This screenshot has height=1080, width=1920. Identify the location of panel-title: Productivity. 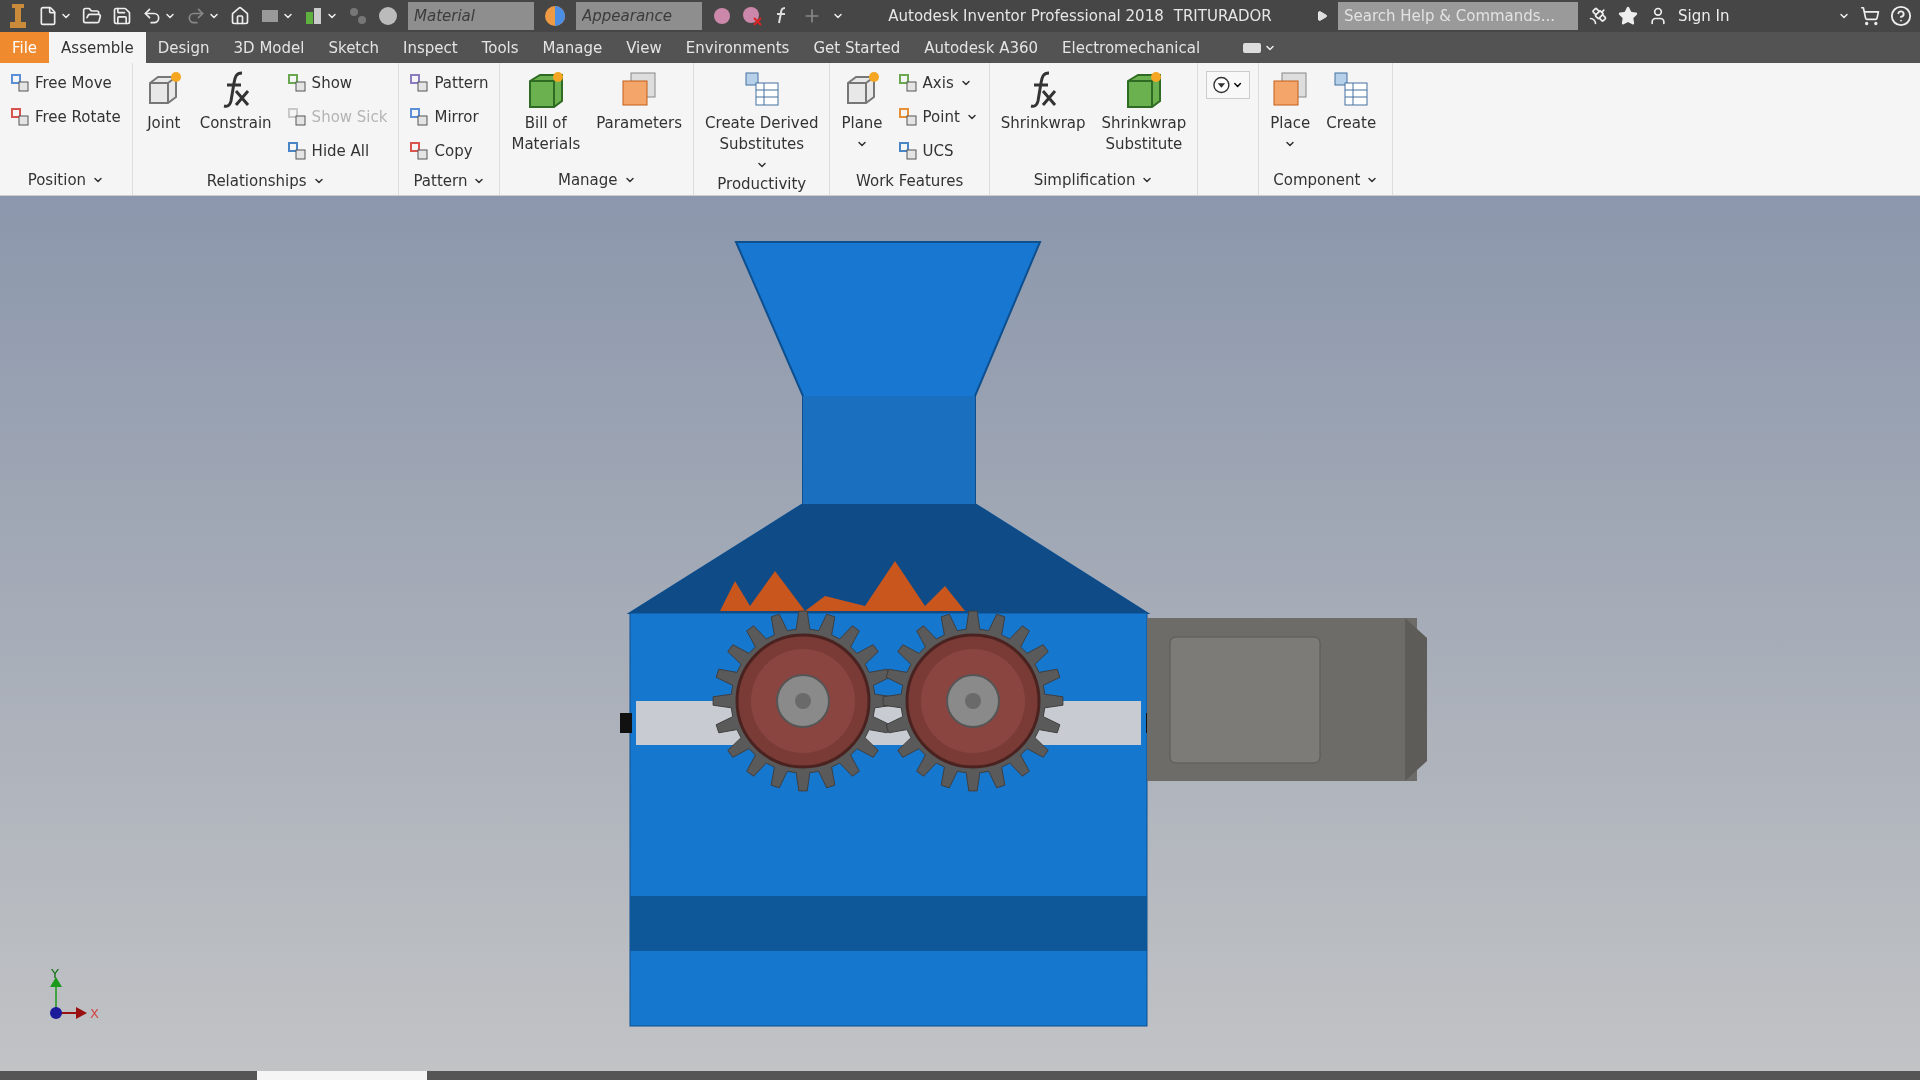
(762, 184).